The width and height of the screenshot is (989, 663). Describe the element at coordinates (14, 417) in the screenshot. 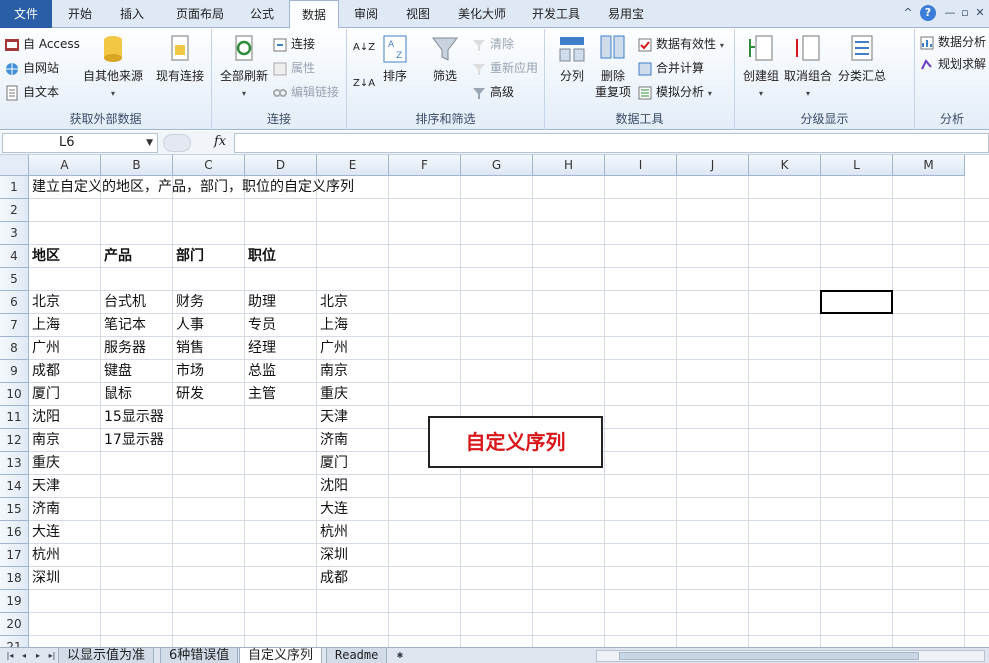

I see `row-header-11: 11` at that location.